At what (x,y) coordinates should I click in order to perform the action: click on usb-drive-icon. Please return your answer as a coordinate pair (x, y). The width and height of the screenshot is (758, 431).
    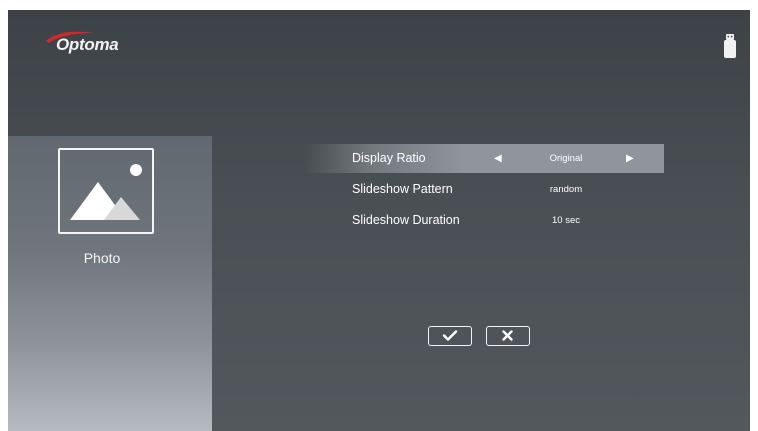
    Looking at the image, I should click on (730, 46).